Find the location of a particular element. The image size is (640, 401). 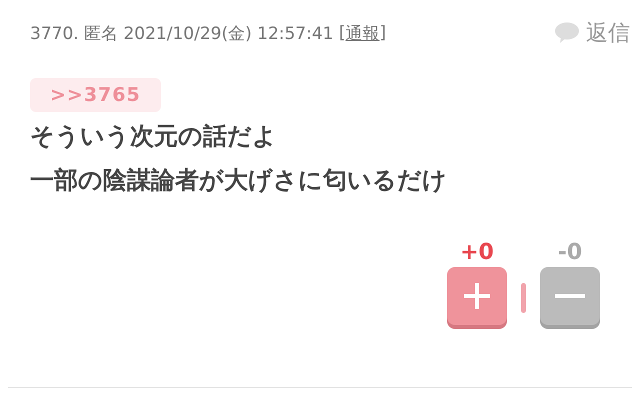

report-link: 通報 is located at coordinates (363, 33).